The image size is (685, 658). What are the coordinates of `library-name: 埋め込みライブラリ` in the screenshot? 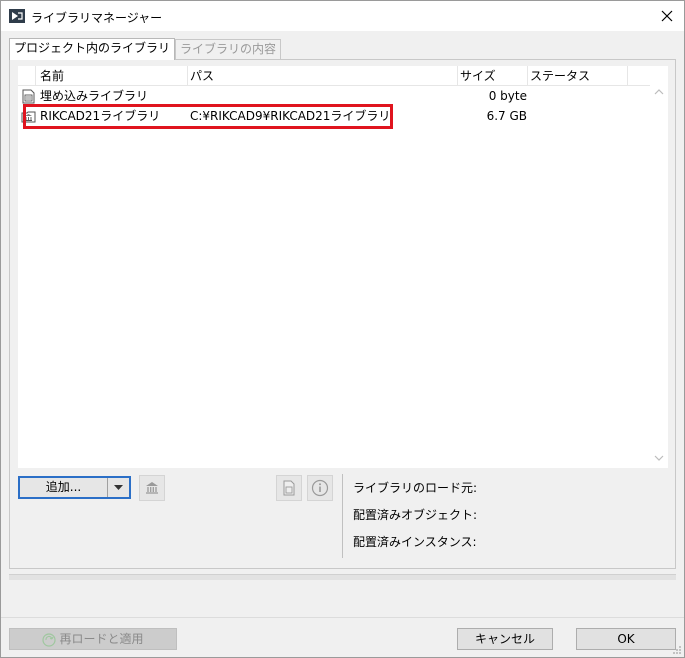 It's located at (94, 96).